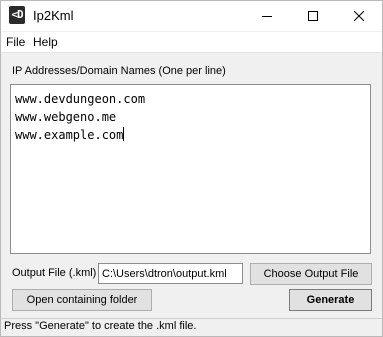 The width and height of the screenshot is (383, 337). Describe the element at coordinates (119, 71) in the screenshot. I see `hosts-label: IP Addresses/Domain Names (One per line)` at that location.